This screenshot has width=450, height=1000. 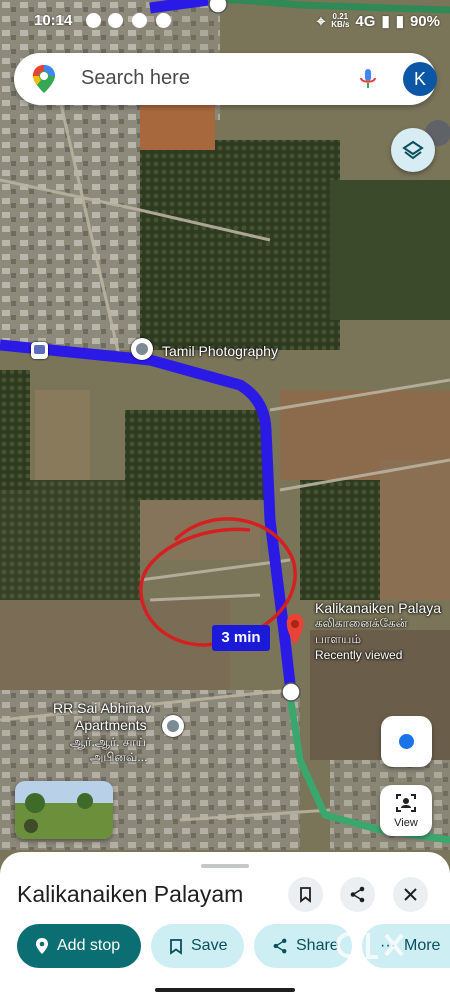 What do you see at coordinates (361, 623) in the screenshot?
I see `destination-name-tamil: கலிகானைக்கேன்` at bounding box center [361, 623].